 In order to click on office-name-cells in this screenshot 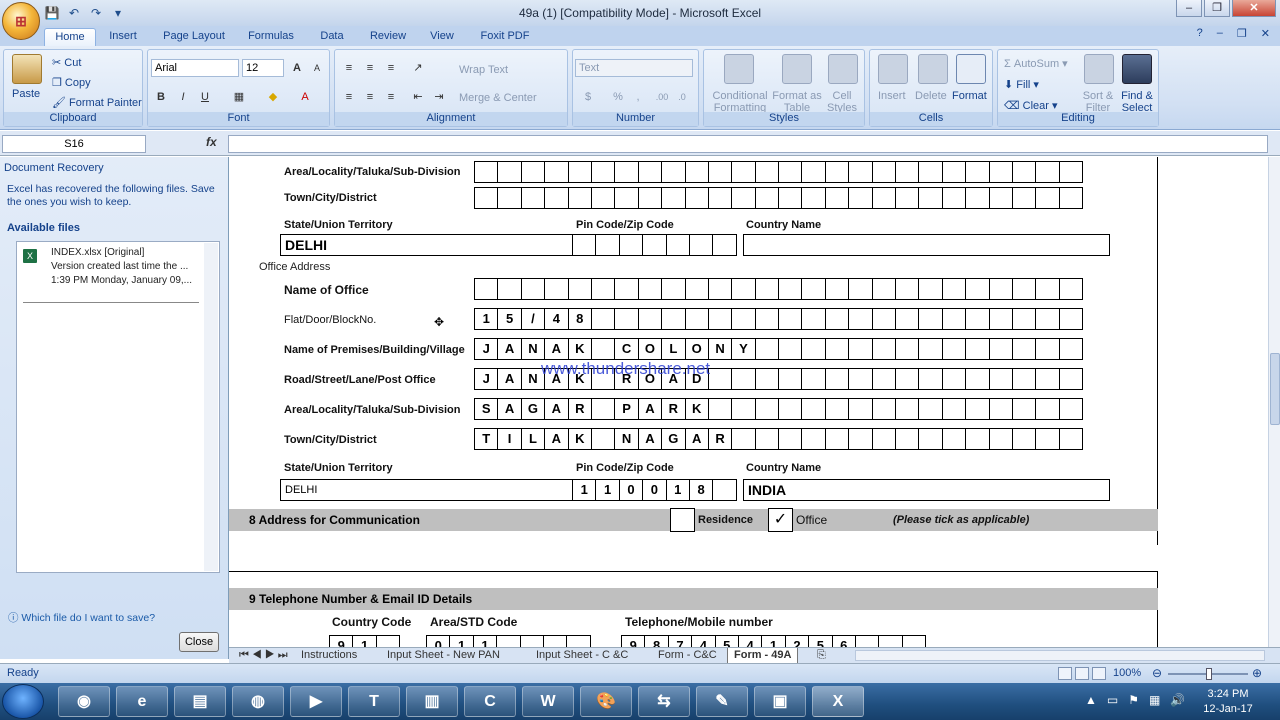, I will do `click(779, 289)`.